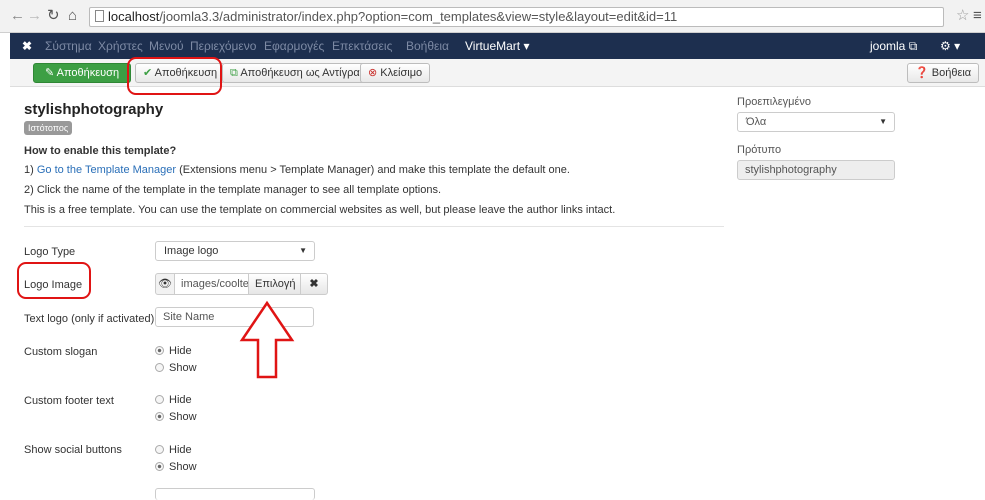 This screenshot has width=985, height=500. What do you see at coordinates (977, 16) in the screenshot?
I see `menu-icon: ≡` at bounding box center [977, 16].